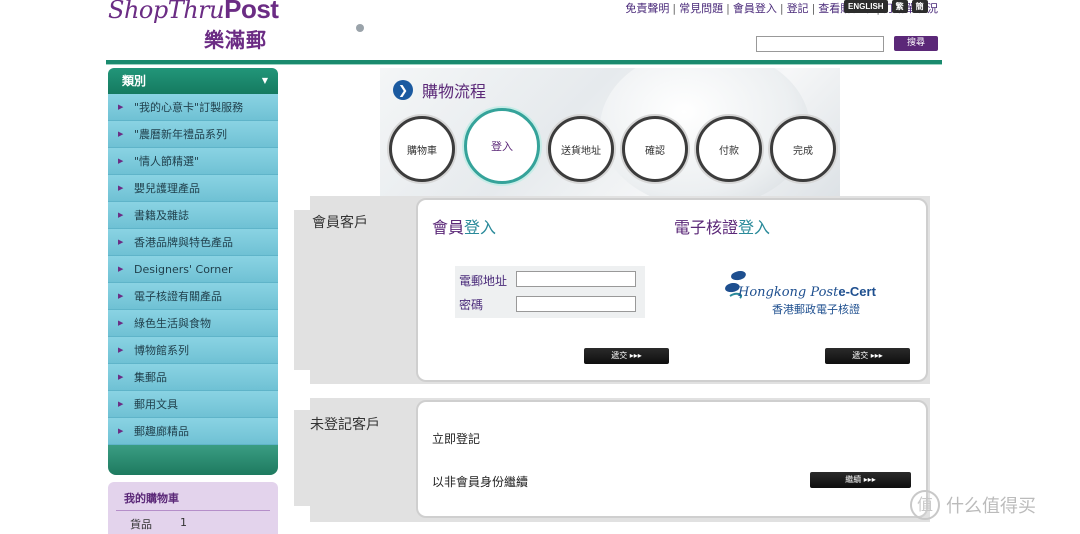 Image resolution: width=1080 pixels, height=534 pixels. I want to click on continue-button: 繼續 ▸▸▸, so click(860, 480).